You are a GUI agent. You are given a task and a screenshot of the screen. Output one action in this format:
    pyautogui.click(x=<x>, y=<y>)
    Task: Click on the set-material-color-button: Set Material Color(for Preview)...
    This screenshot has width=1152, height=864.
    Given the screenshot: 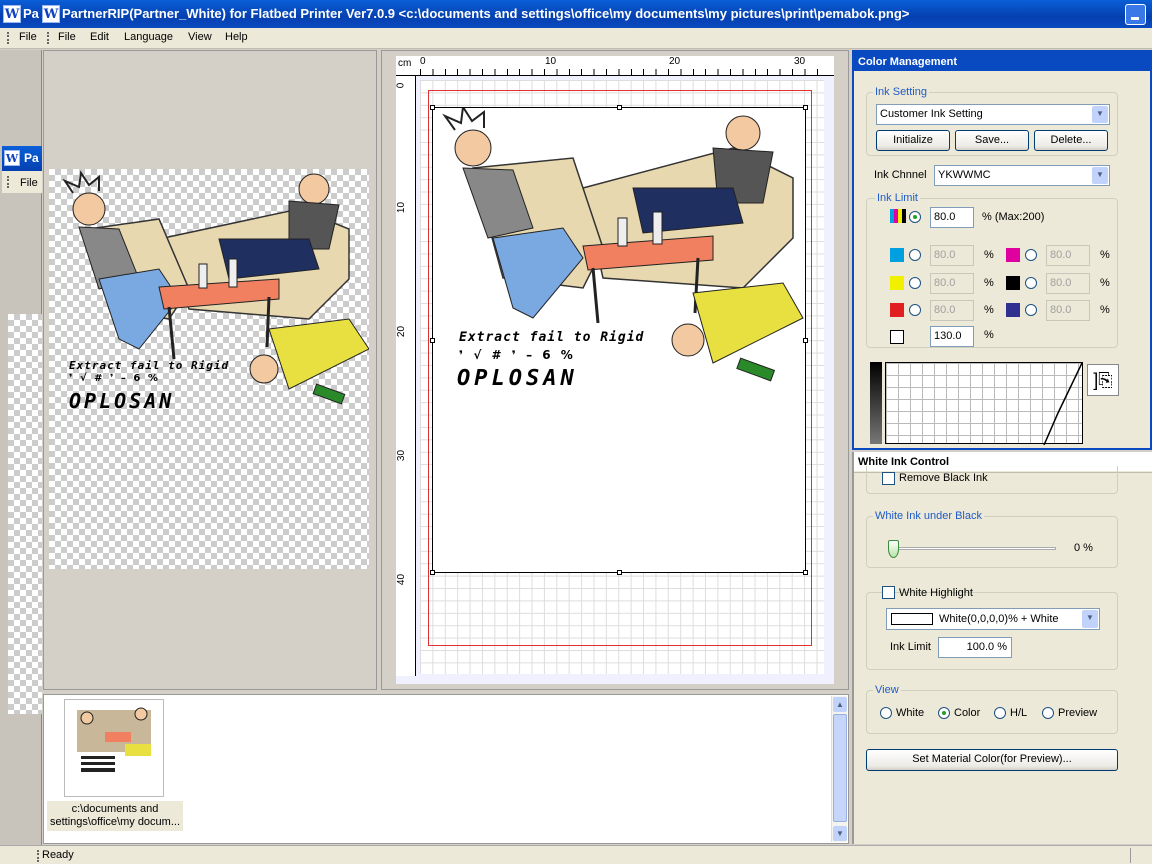 What is the action you would take?
    pyautogui.click(x=992, y=760)
    